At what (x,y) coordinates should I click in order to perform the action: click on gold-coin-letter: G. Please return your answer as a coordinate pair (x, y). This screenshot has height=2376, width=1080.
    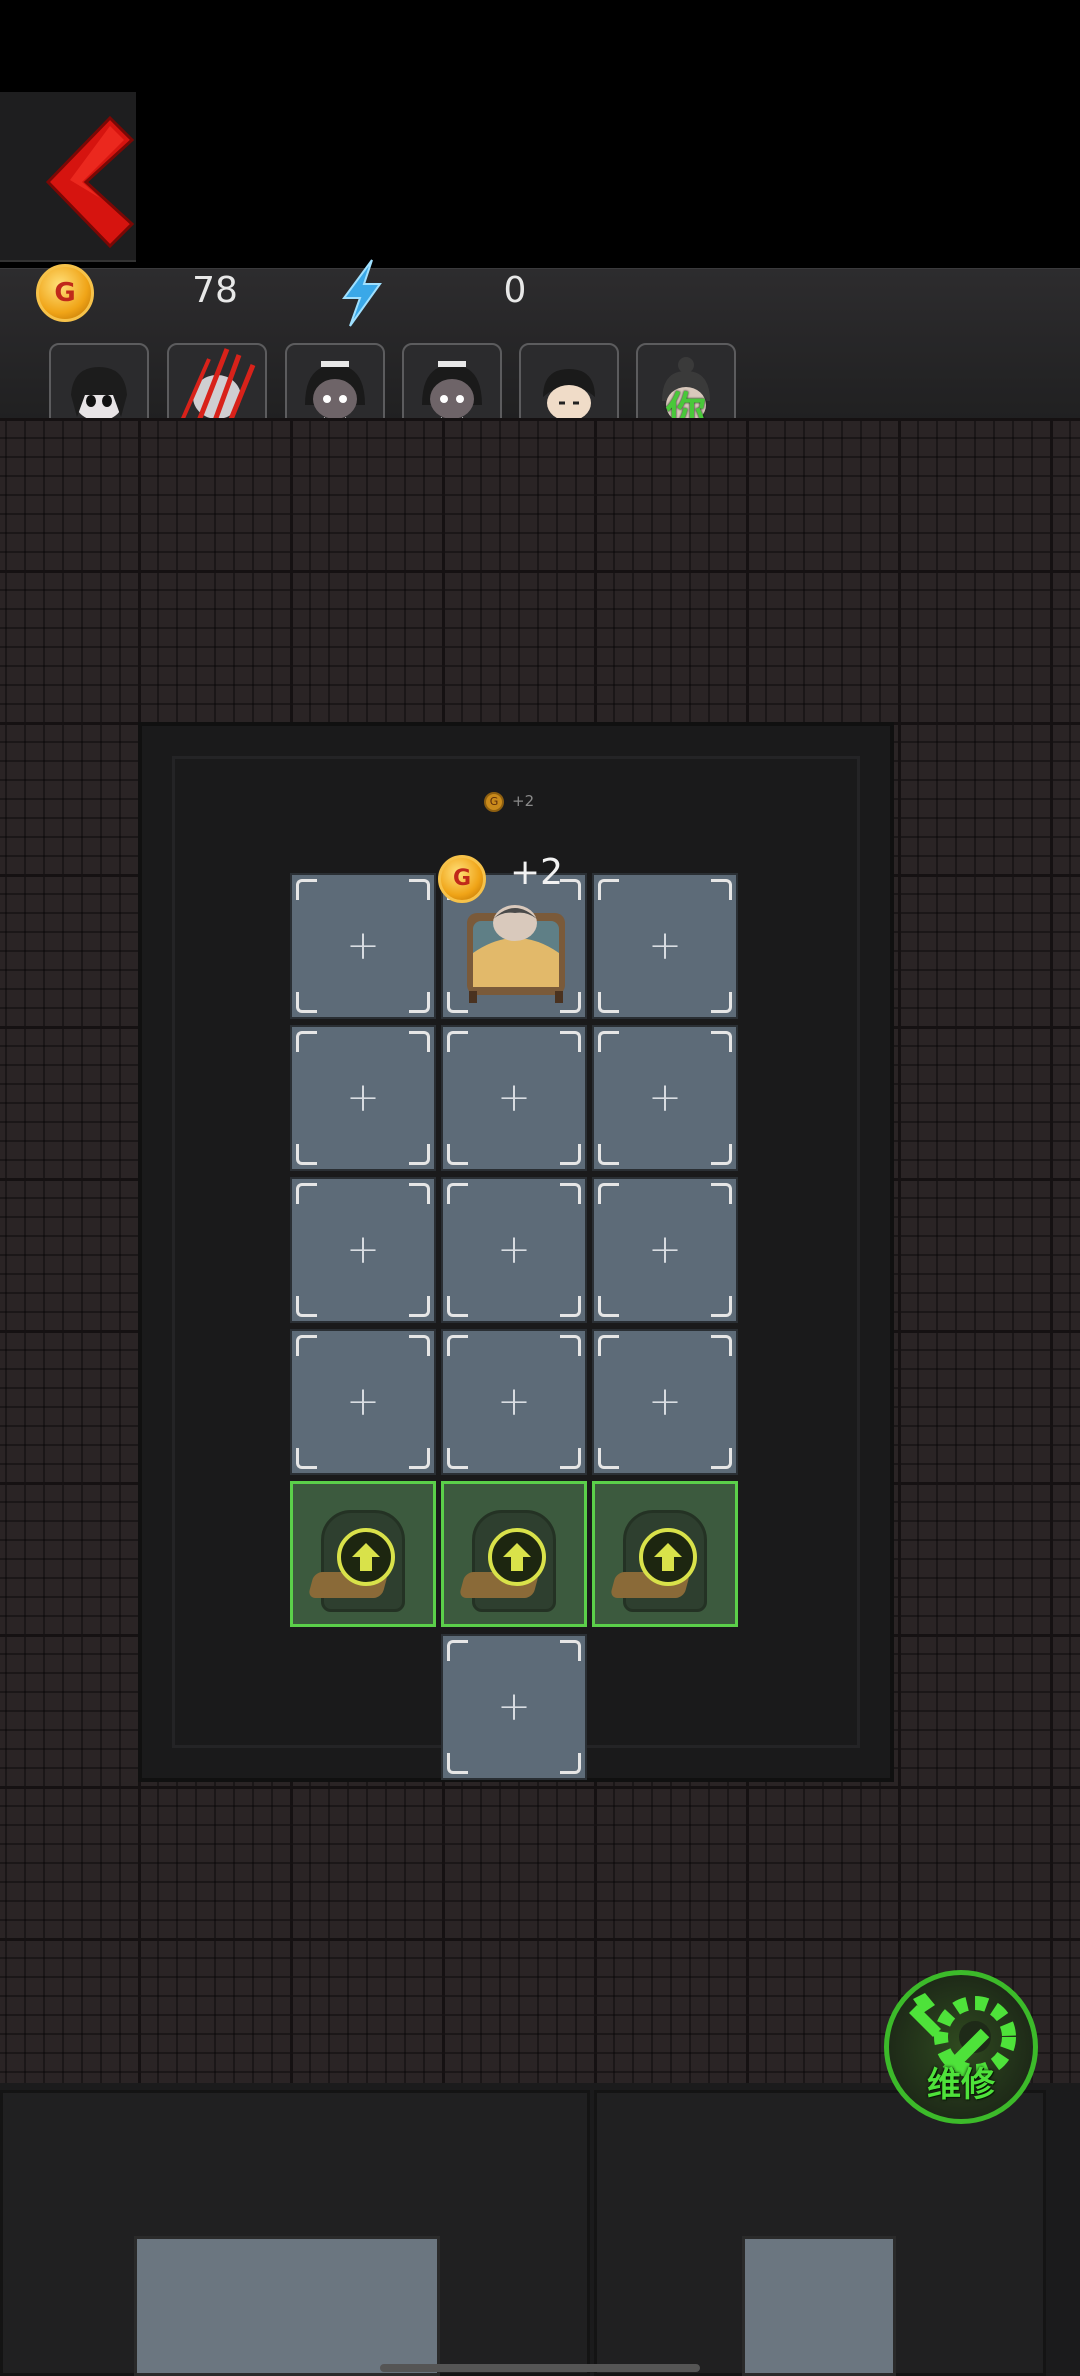
    Looking at the image, I should click on (65, 293).